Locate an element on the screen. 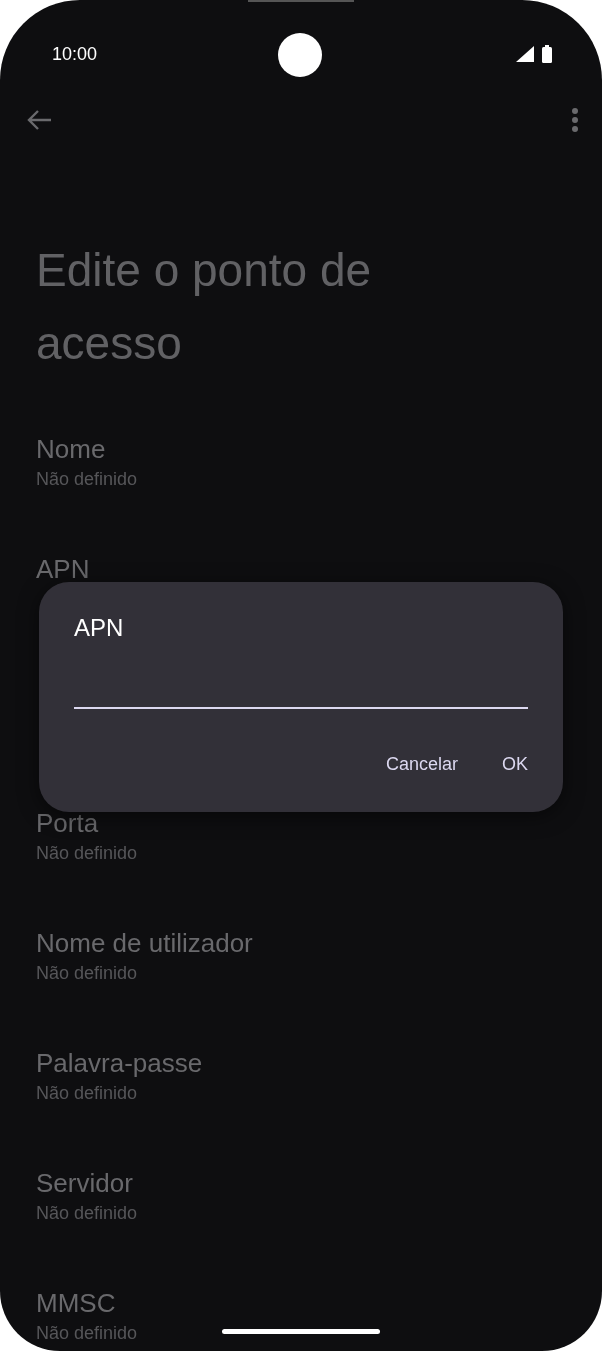 Image resolution: width=602 pixels, height=1351 pixels. setting-label: APN is located at coordinates (63, 569).